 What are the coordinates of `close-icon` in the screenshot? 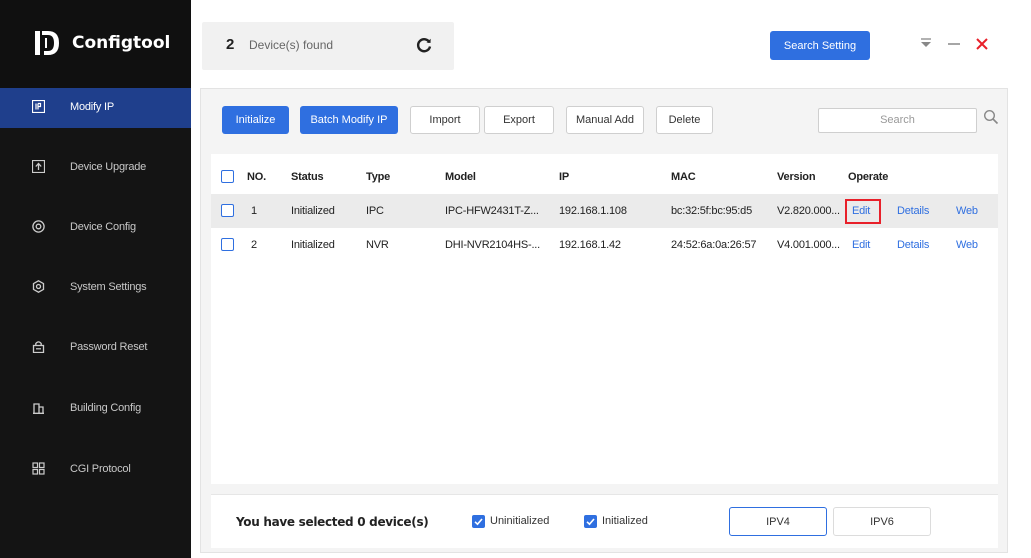 It's located at (982, 43).